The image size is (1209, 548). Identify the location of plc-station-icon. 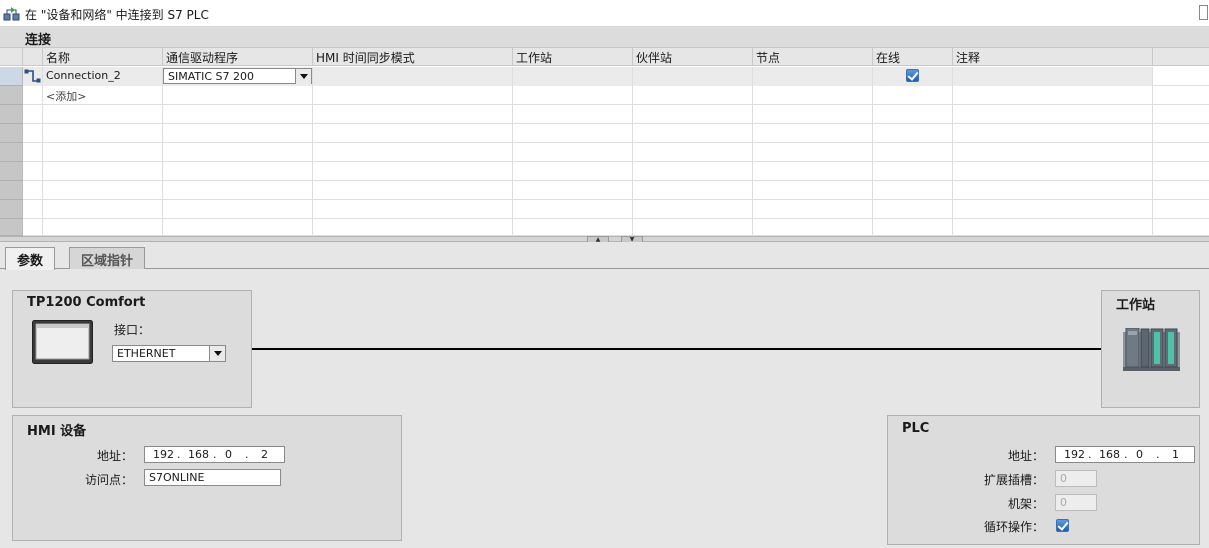
(1151, 349).